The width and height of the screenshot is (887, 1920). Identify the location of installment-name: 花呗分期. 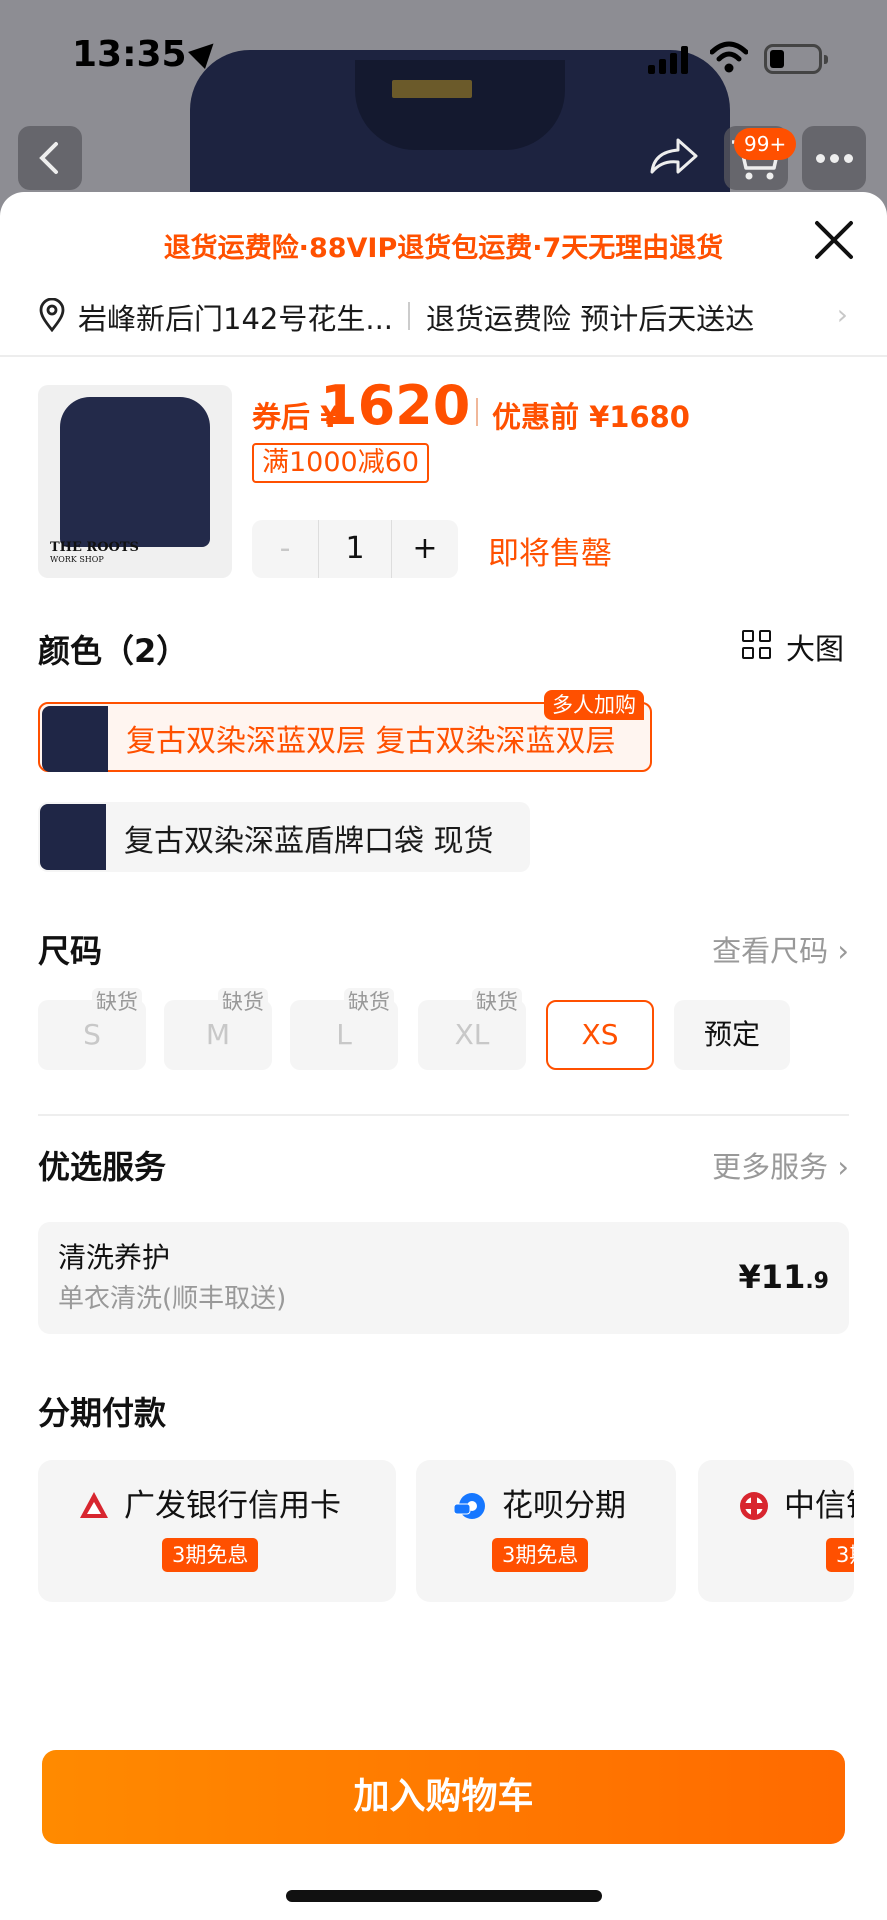
(564, 1506).